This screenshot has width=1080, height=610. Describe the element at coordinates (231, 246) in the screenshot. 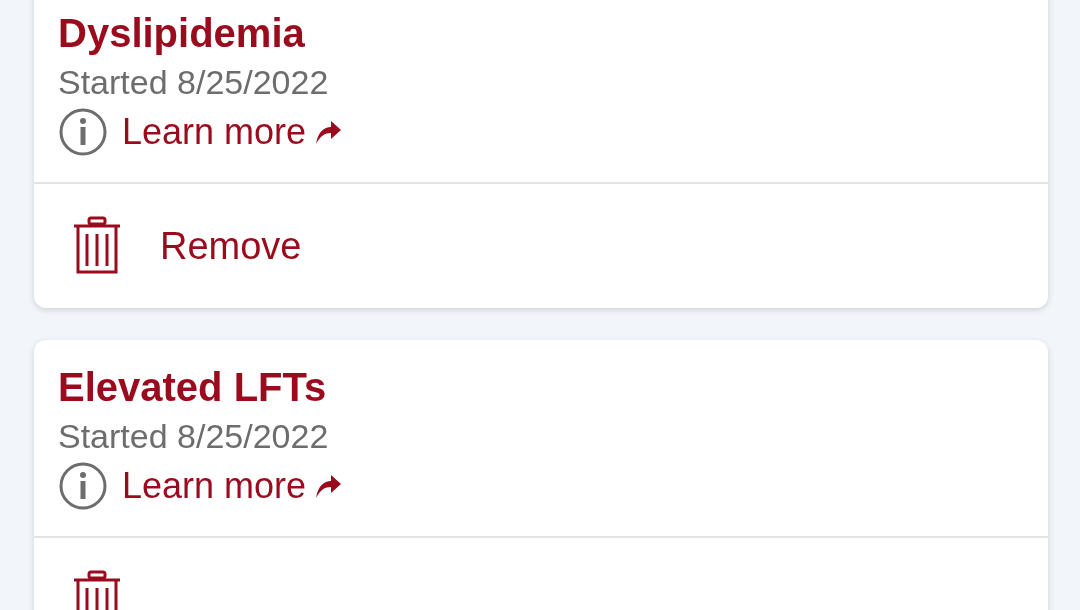

I see `remove-button: Remove` at that location.